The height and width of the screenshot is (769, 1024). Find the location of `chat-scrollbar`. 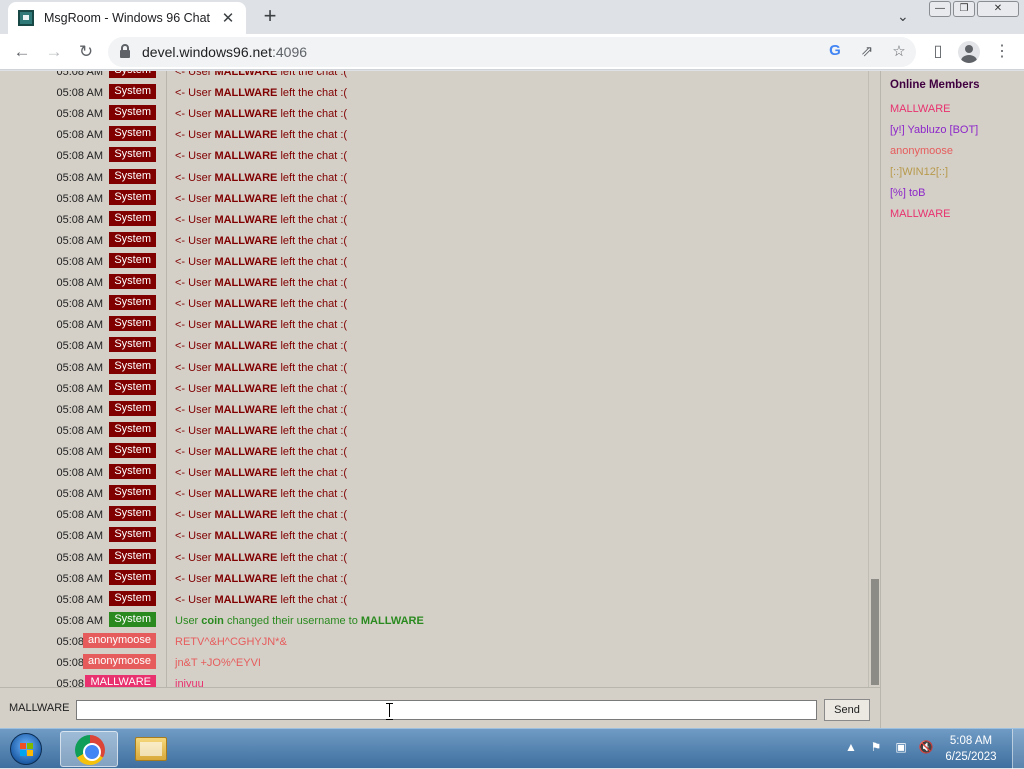

chat-scrollbar is located at coordinates (874, 379).